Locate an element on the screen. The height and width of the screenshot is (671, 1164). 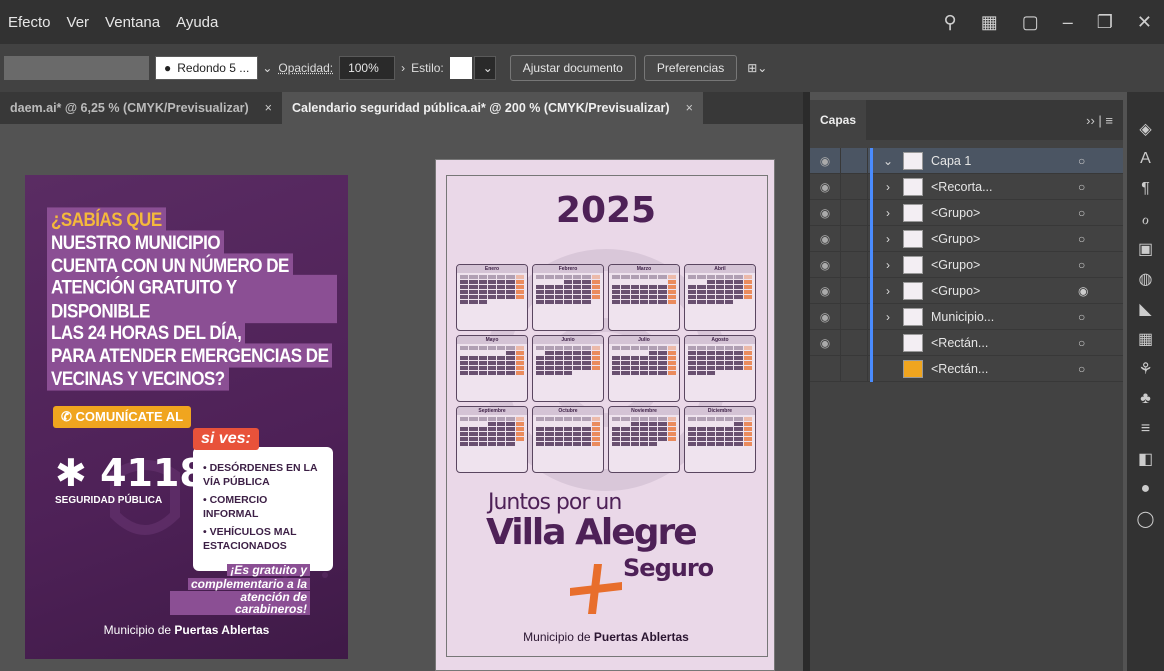
tab-daem: daem.ai* @ 6,25 % (CMYK/Previsualizar) × is located at coordinates (141, 108).